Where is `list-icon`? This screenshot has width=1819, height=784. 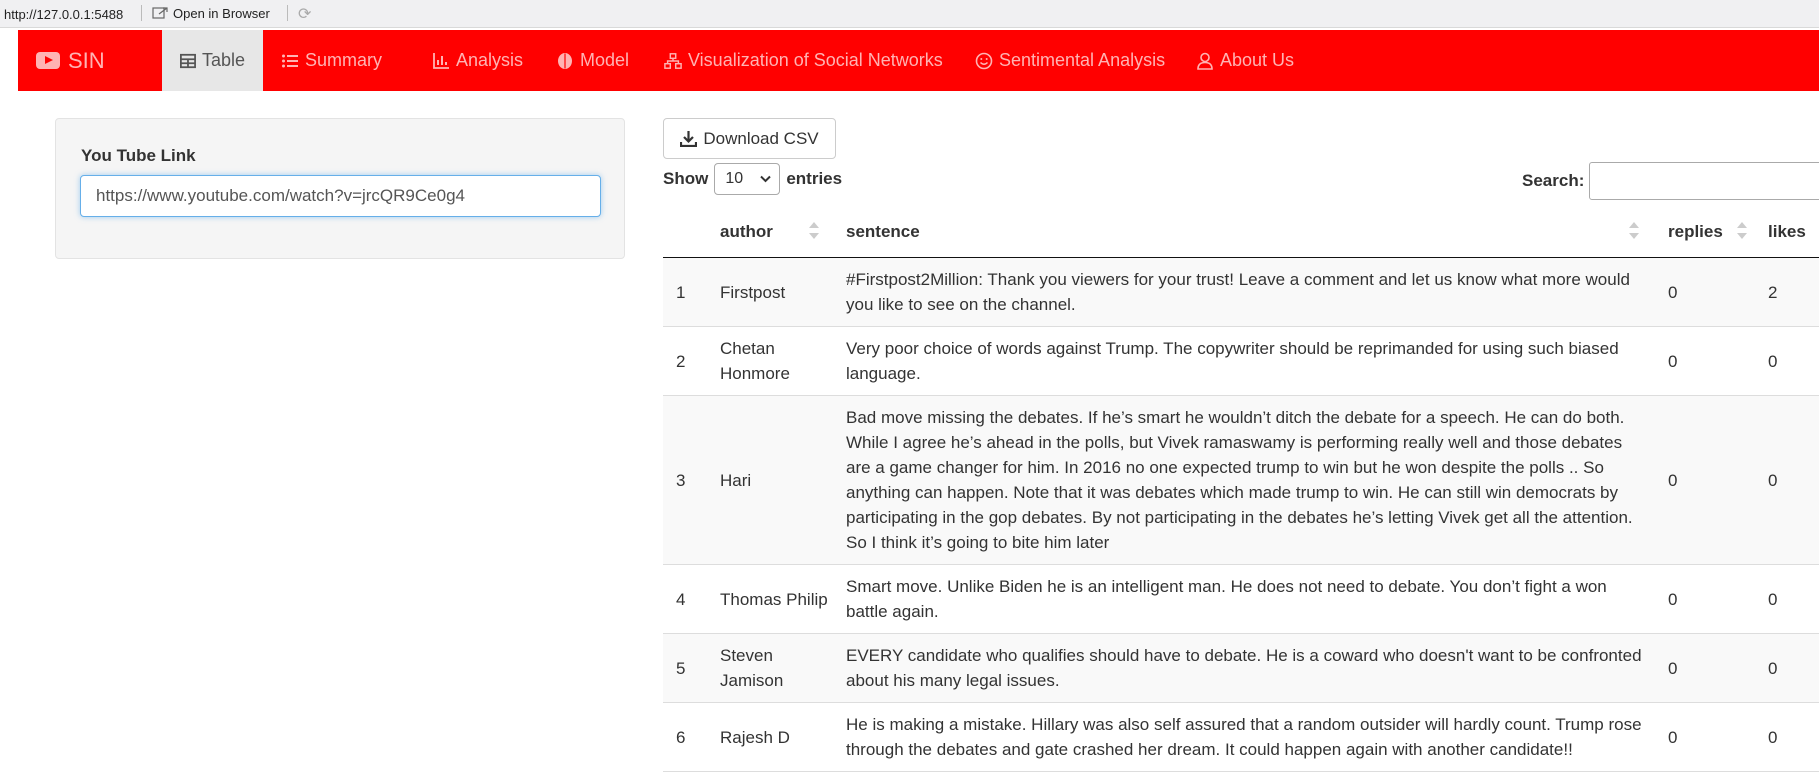 list-icon is located at coordinates (290, 60).